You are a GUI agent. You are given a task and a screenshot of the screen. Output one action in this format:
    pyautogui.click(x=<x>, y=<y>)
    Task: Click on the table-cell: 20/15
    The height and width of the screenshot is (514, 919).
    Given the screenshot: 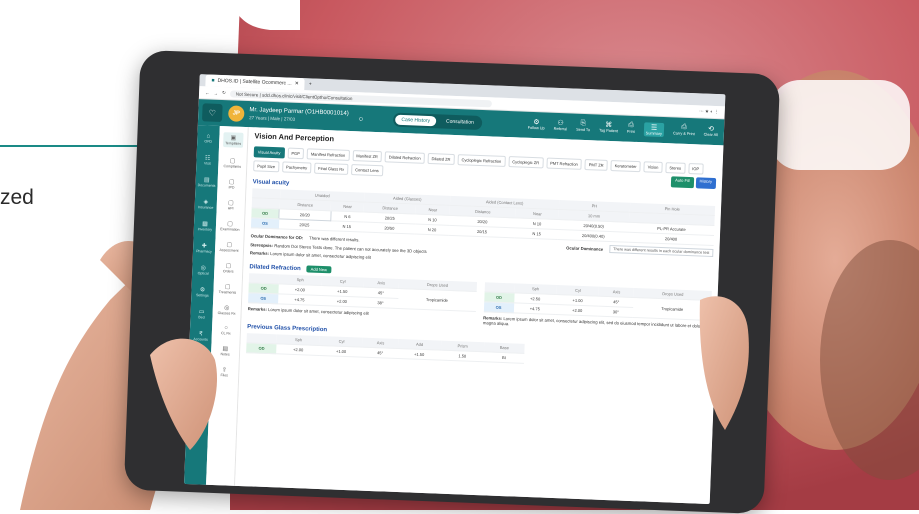 What is the action you would take?
    pyautogui.click(x=482, y=231)
    